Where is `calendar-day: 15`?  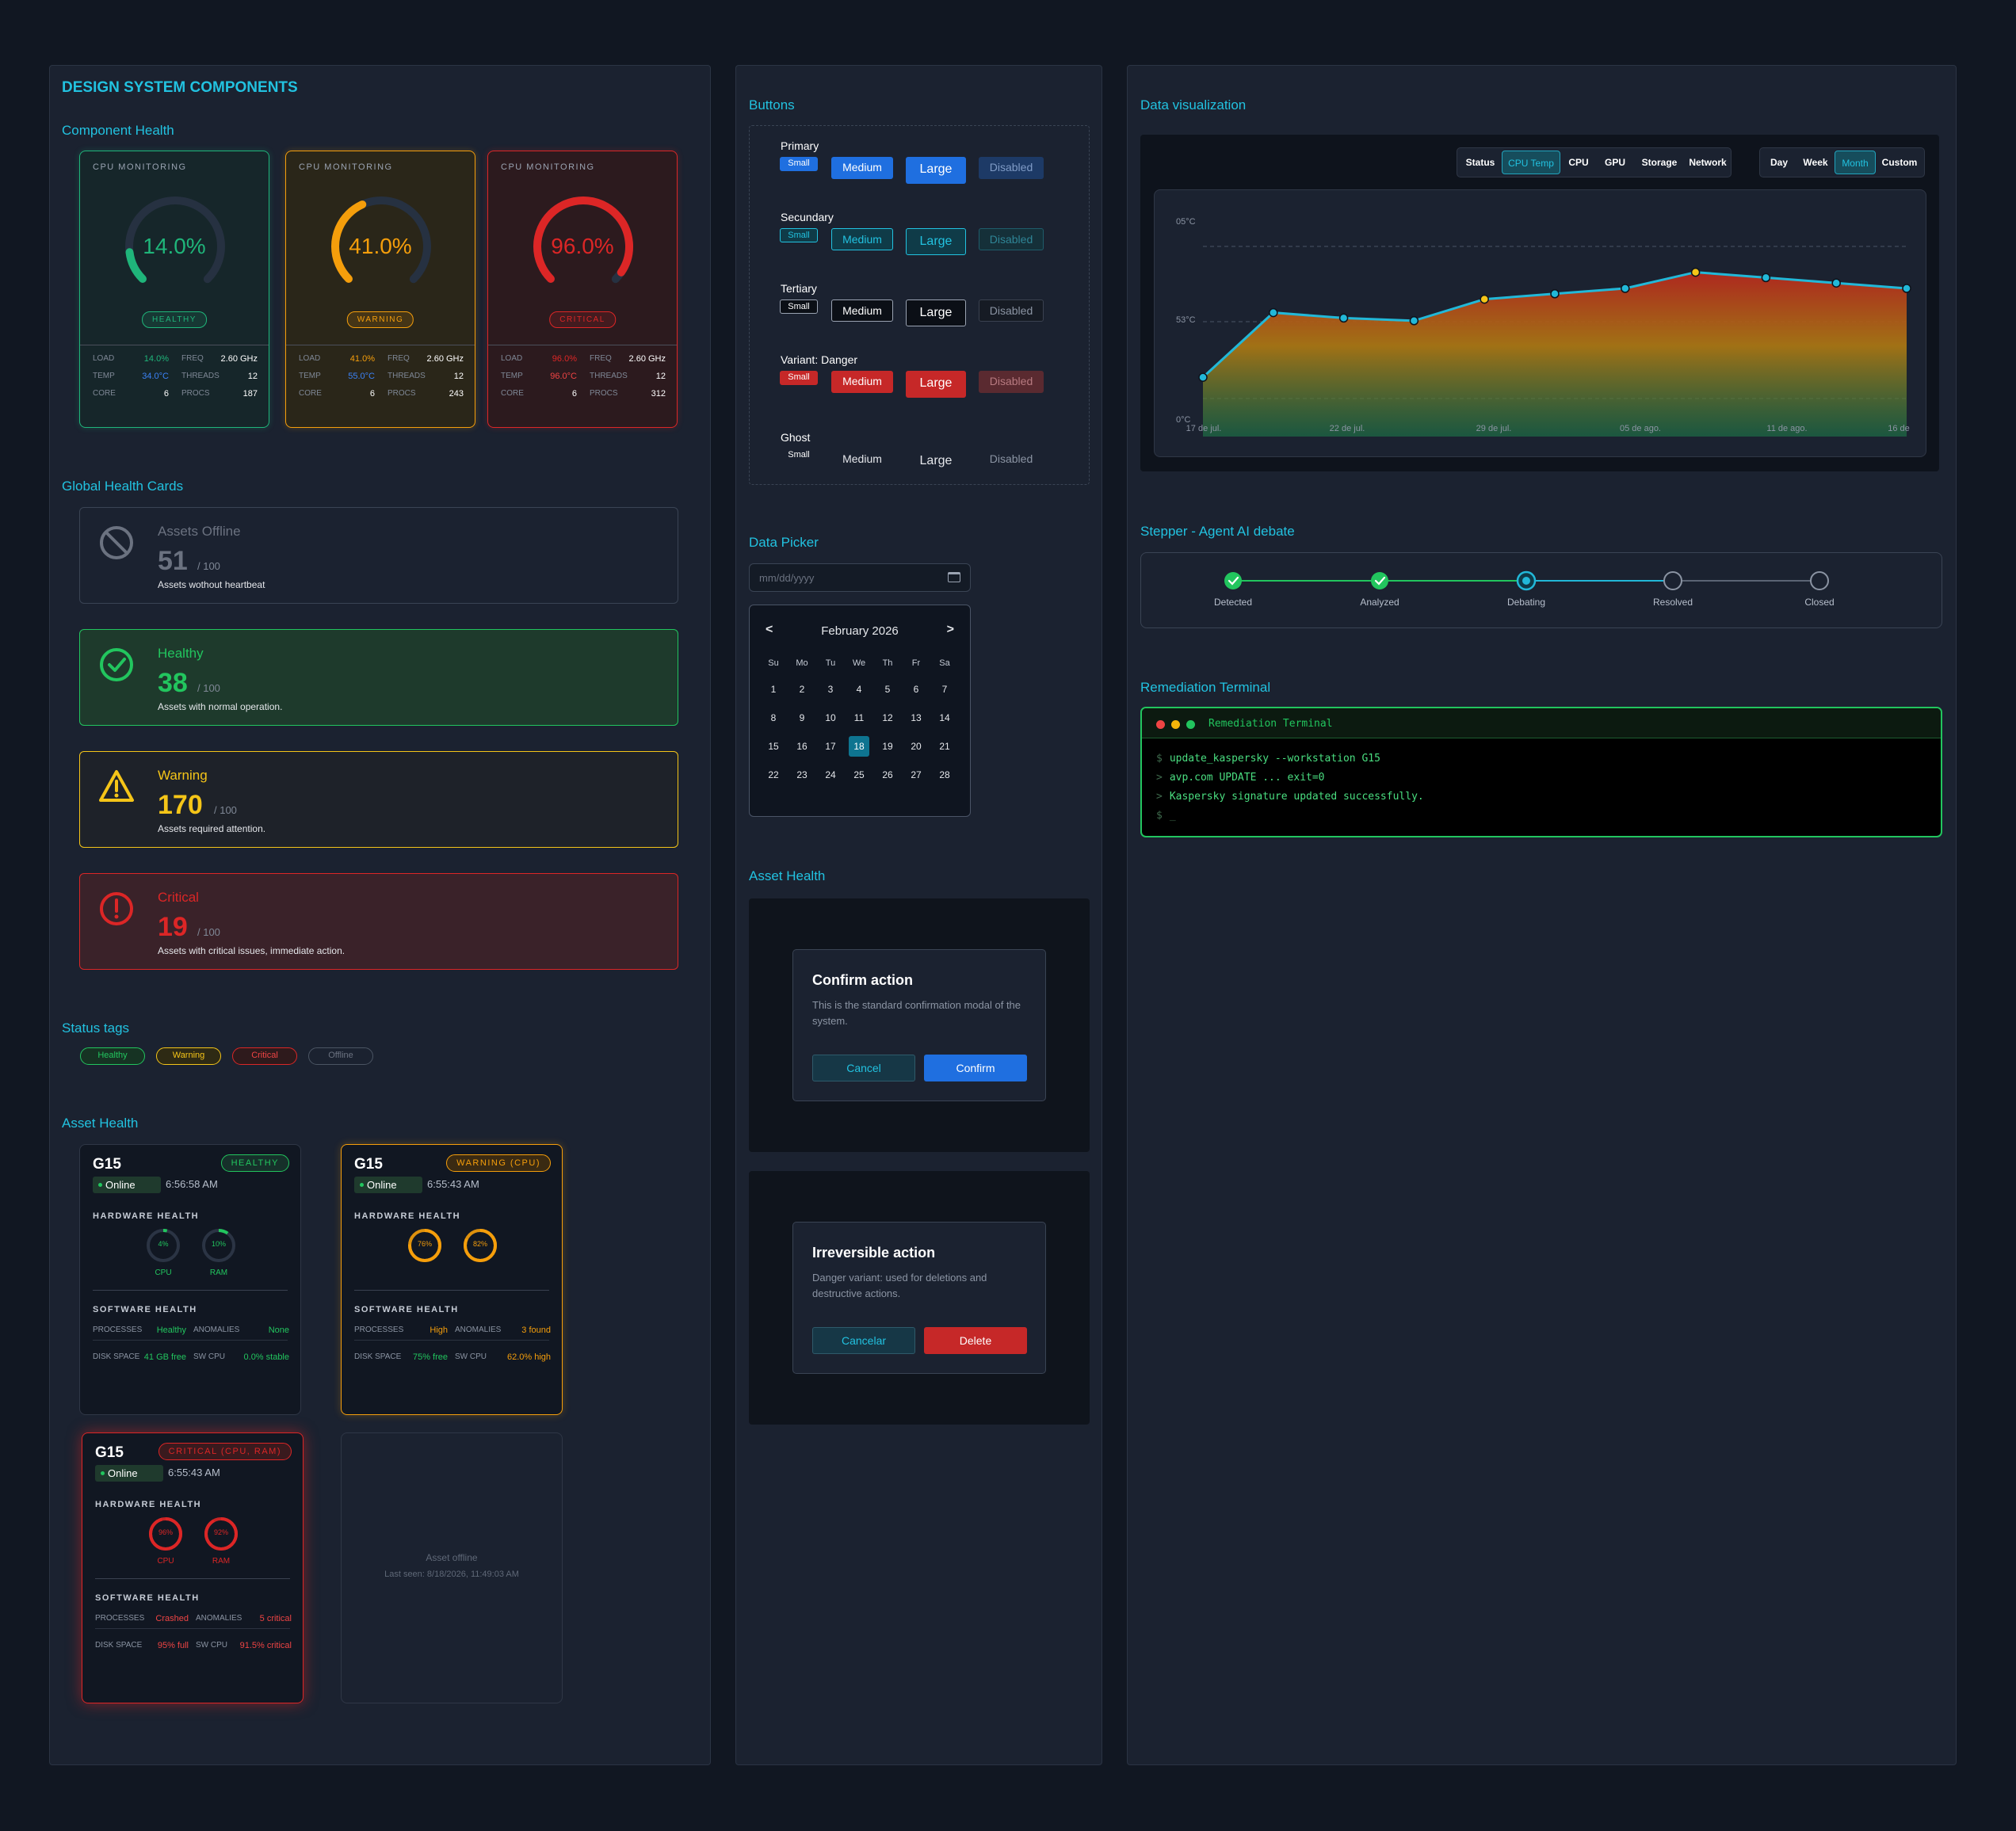 calendar-day: 15 is located at coordinates (773, 746).